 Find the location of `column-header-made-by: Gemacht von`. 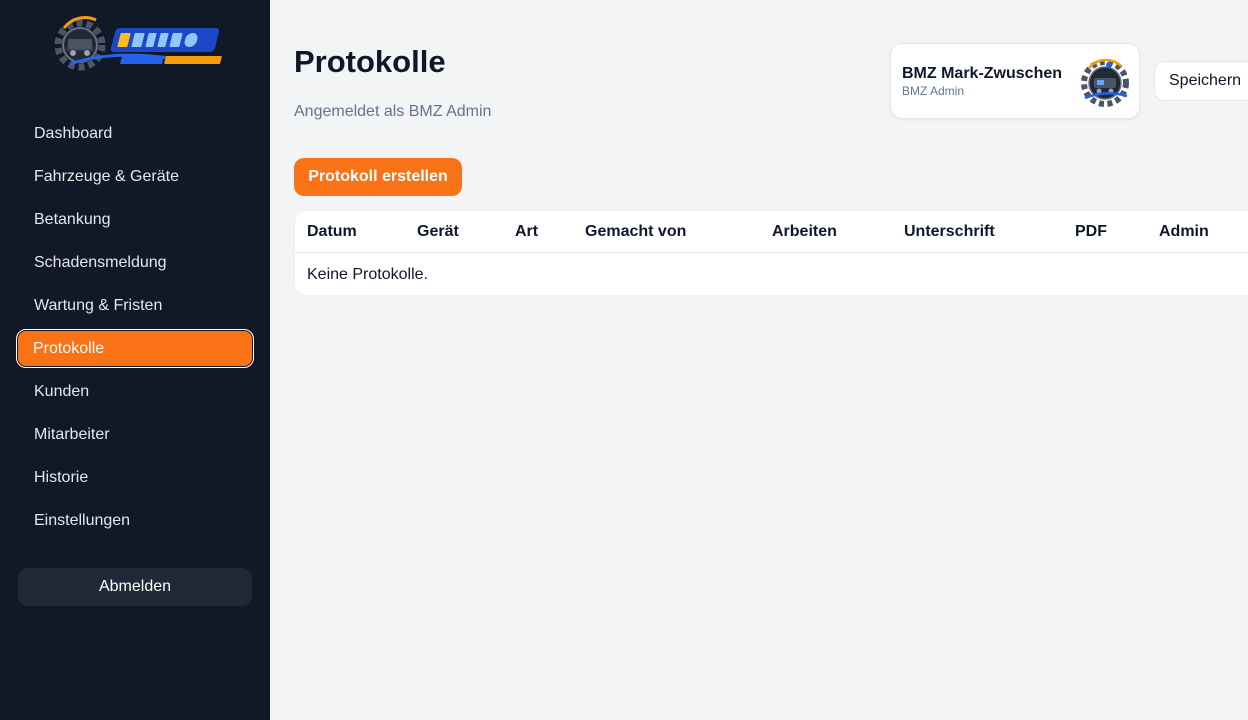

column-header-made-by: Gemacht von is located at coordinates (635, 232).